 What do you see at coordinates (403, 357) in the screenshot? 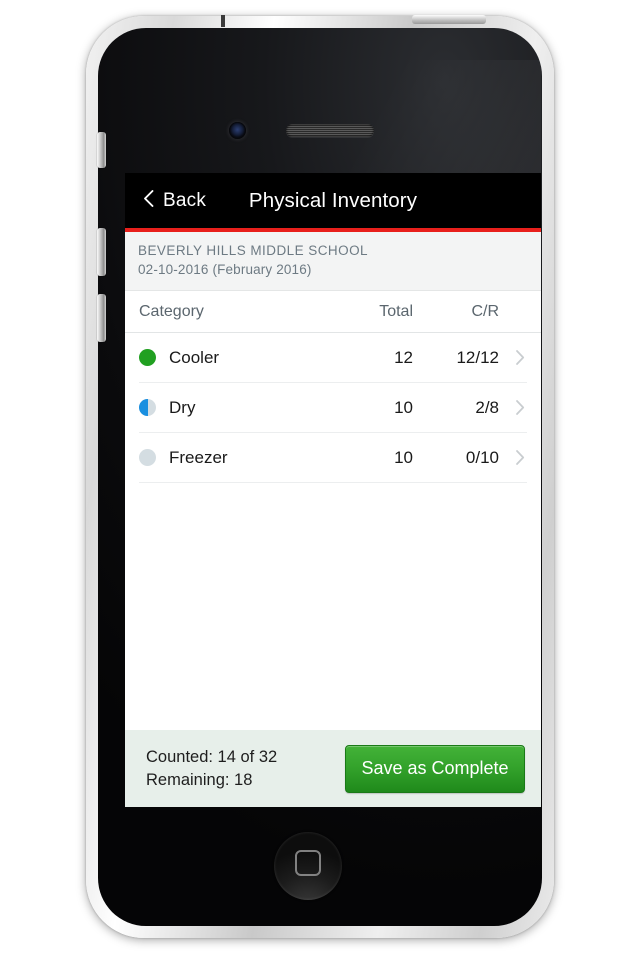
I see `row-total: 12` at bounding box center [403, 357].